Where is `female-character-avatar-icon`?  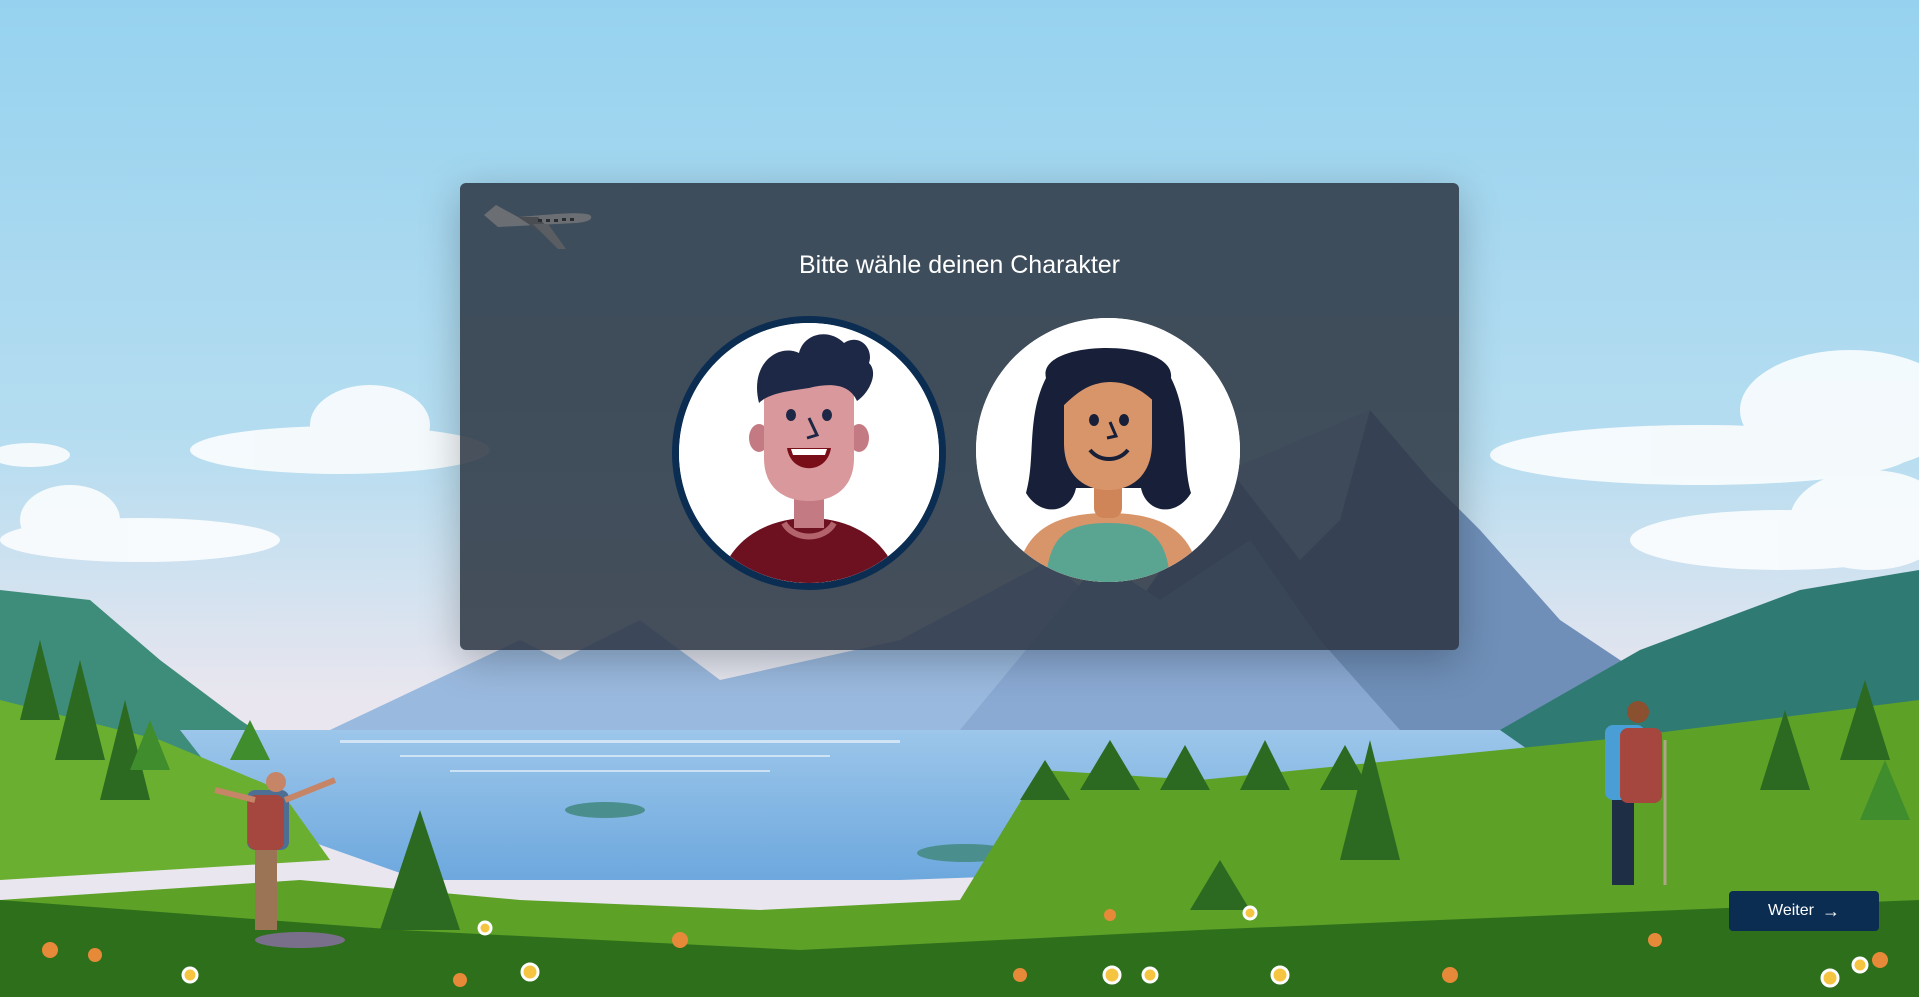 female-character-avatar-icon is located at coordinates (1108, 450).